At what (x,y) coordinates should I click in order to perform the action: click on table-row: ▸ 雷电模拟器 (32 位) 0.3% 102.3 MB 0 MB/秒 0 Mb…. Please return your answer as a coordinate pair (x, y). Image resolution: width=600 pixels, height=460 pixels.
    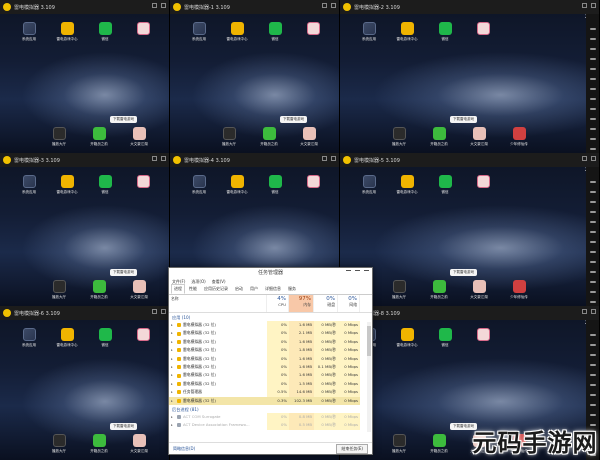
    Looking at the image, I should click on (270, 400).